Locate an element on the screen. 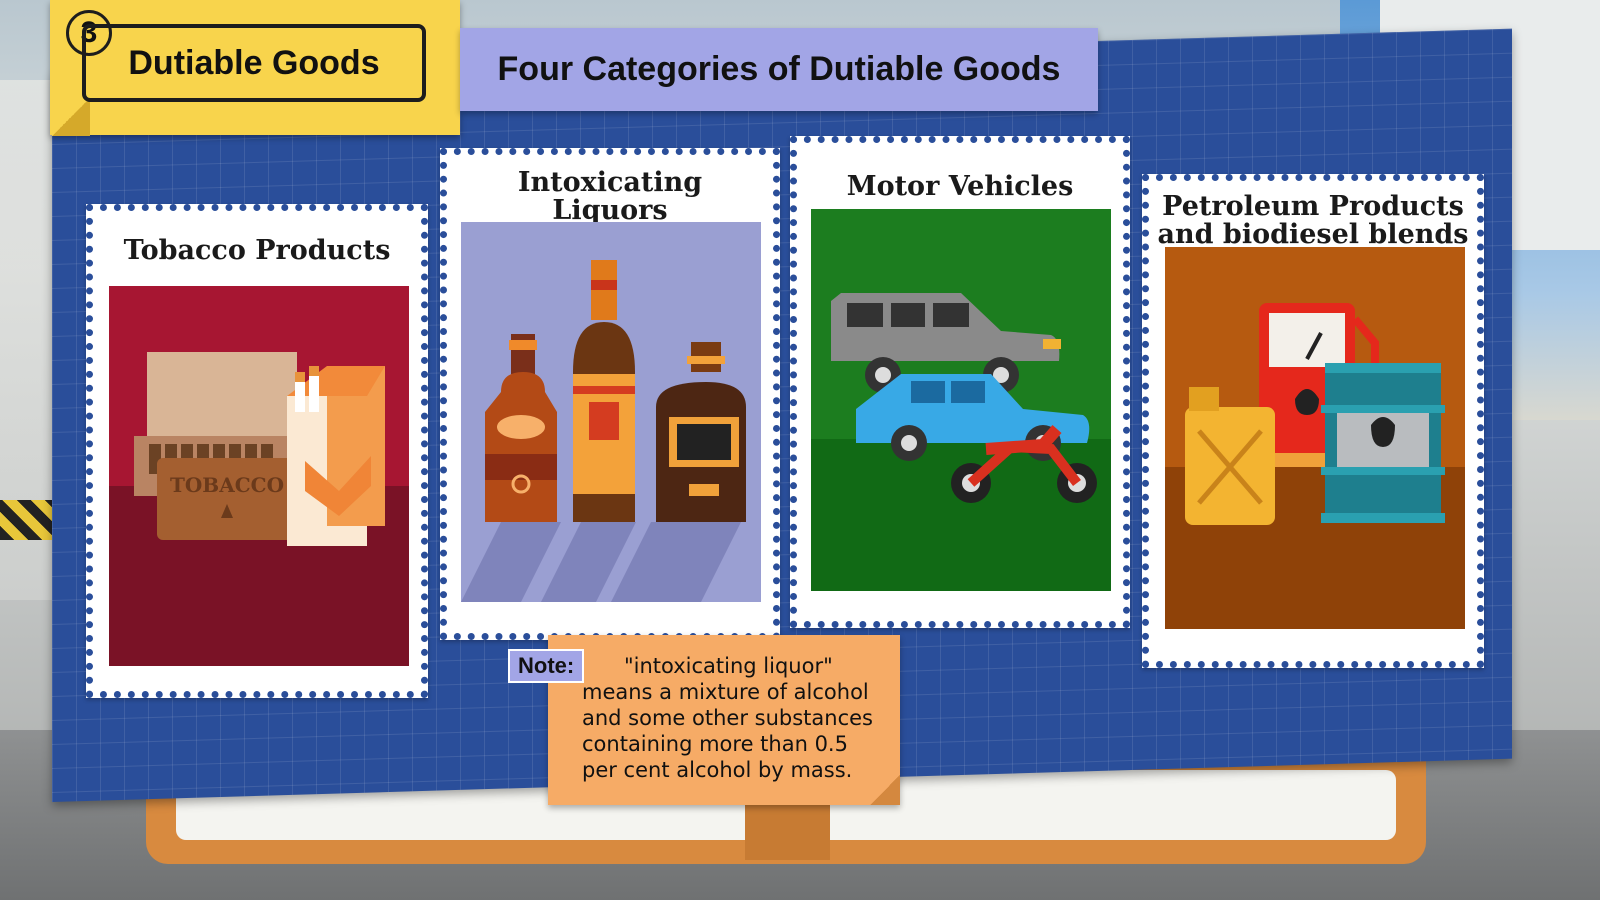 This screenshot has height=900, width=1600. category-title: Intoxicating Liquors is located at coordinates (610, 196).